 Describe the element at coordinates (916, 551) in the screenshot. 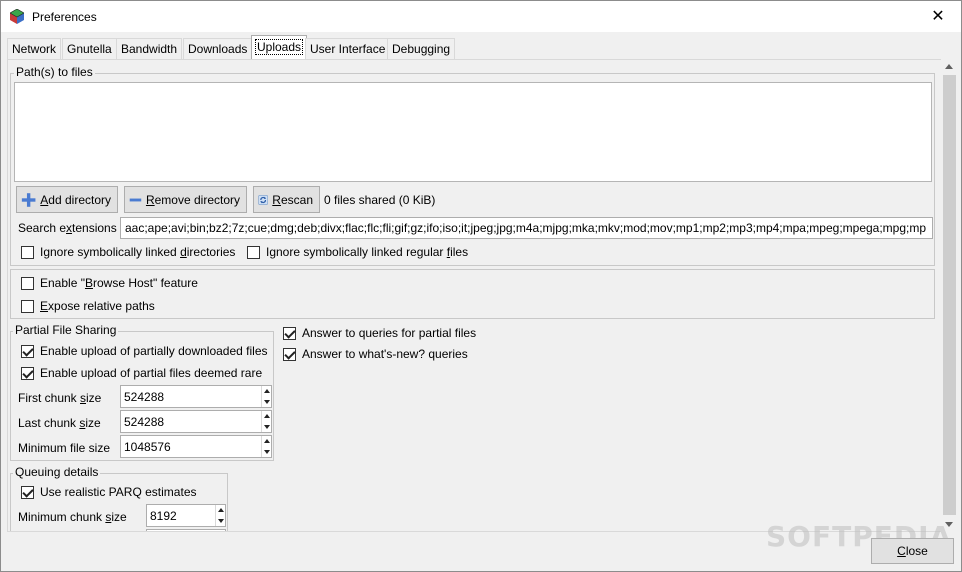

I see `label-rest: lose` at that location.